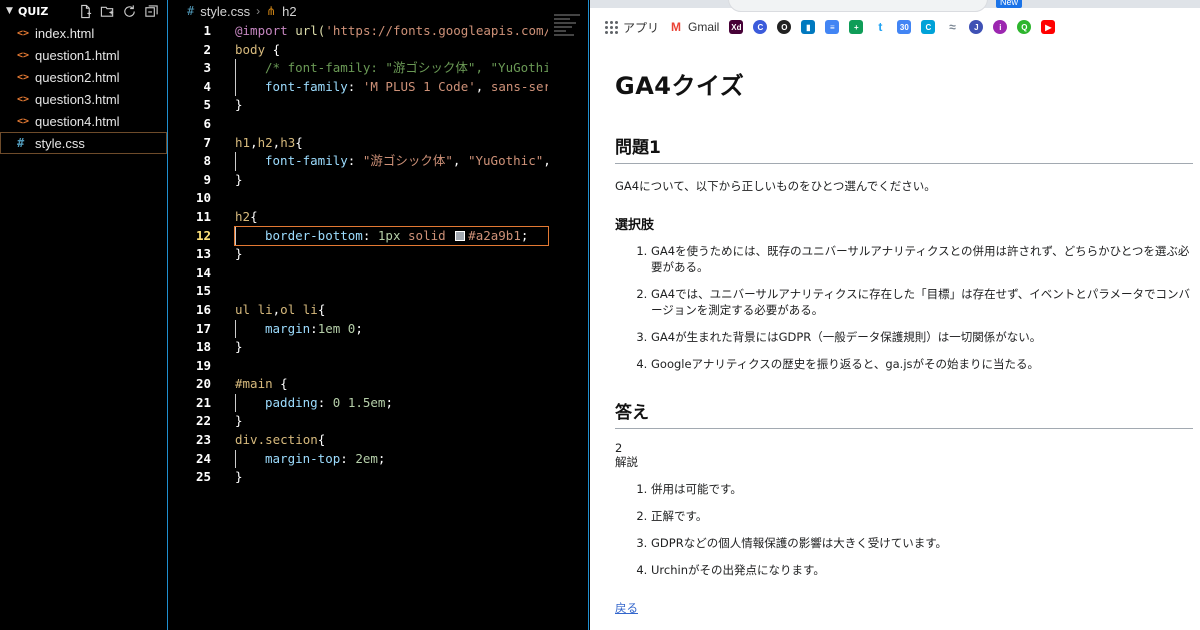 The image size is (1200, 630). Describe the element at coordinates (808, 27) in the screenshot. I see `bookmark-item: ▮` at that location.